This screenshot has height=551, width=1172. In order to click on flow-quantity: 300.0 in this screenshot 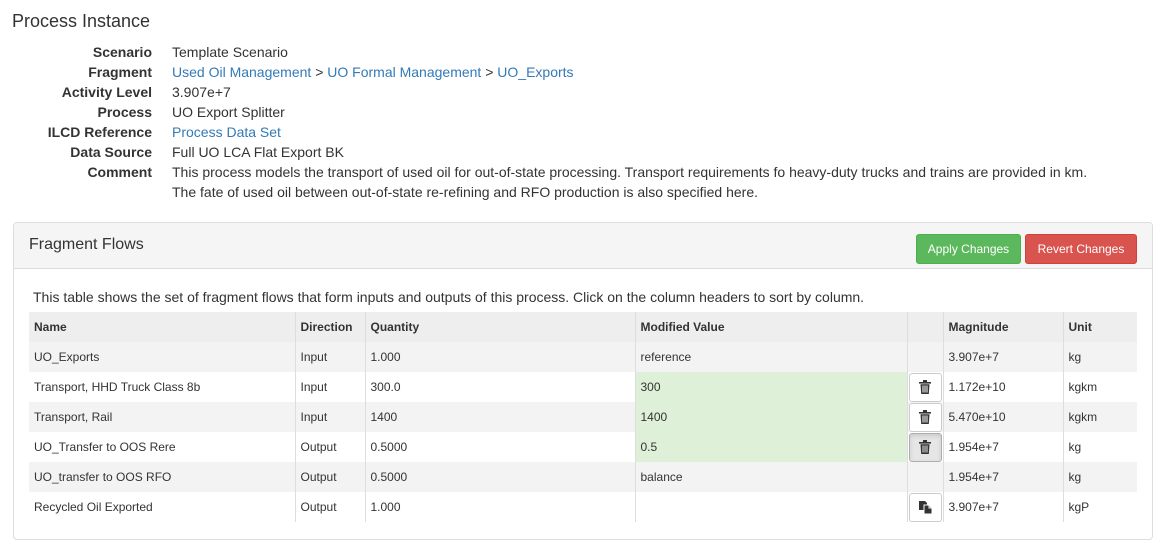, I will do `click(499, 387)`.